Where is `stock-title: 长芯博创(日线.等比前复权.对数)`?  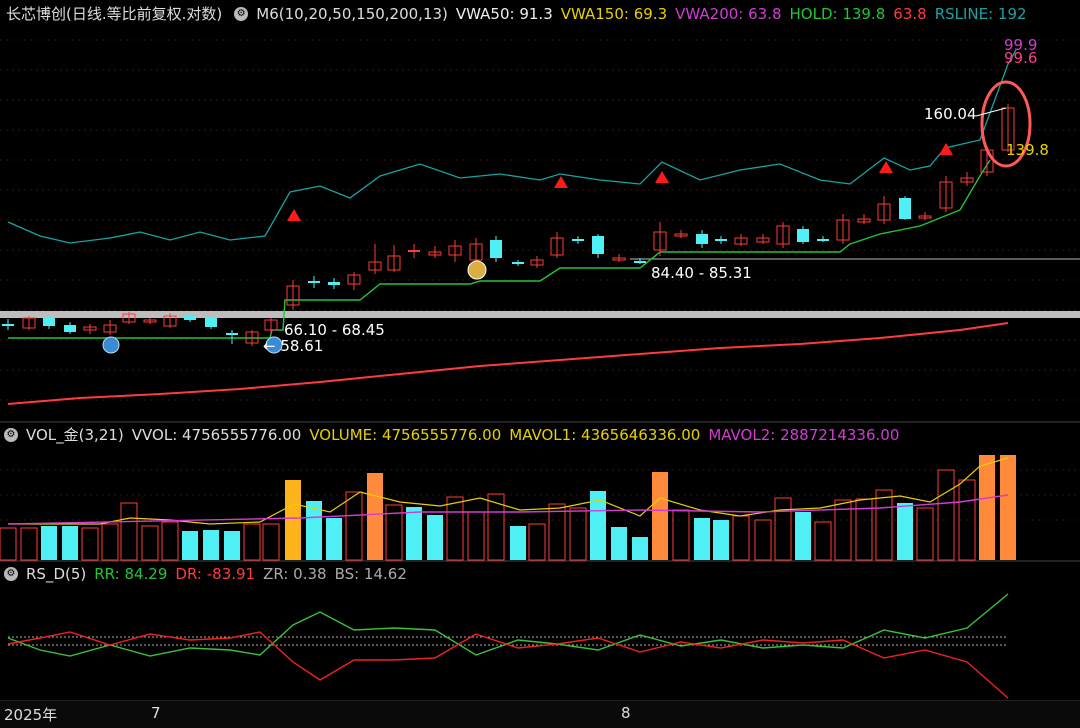 stock-title: 长芯博创(日线.等比前复权.对数) is located at coordinates (114, 14).